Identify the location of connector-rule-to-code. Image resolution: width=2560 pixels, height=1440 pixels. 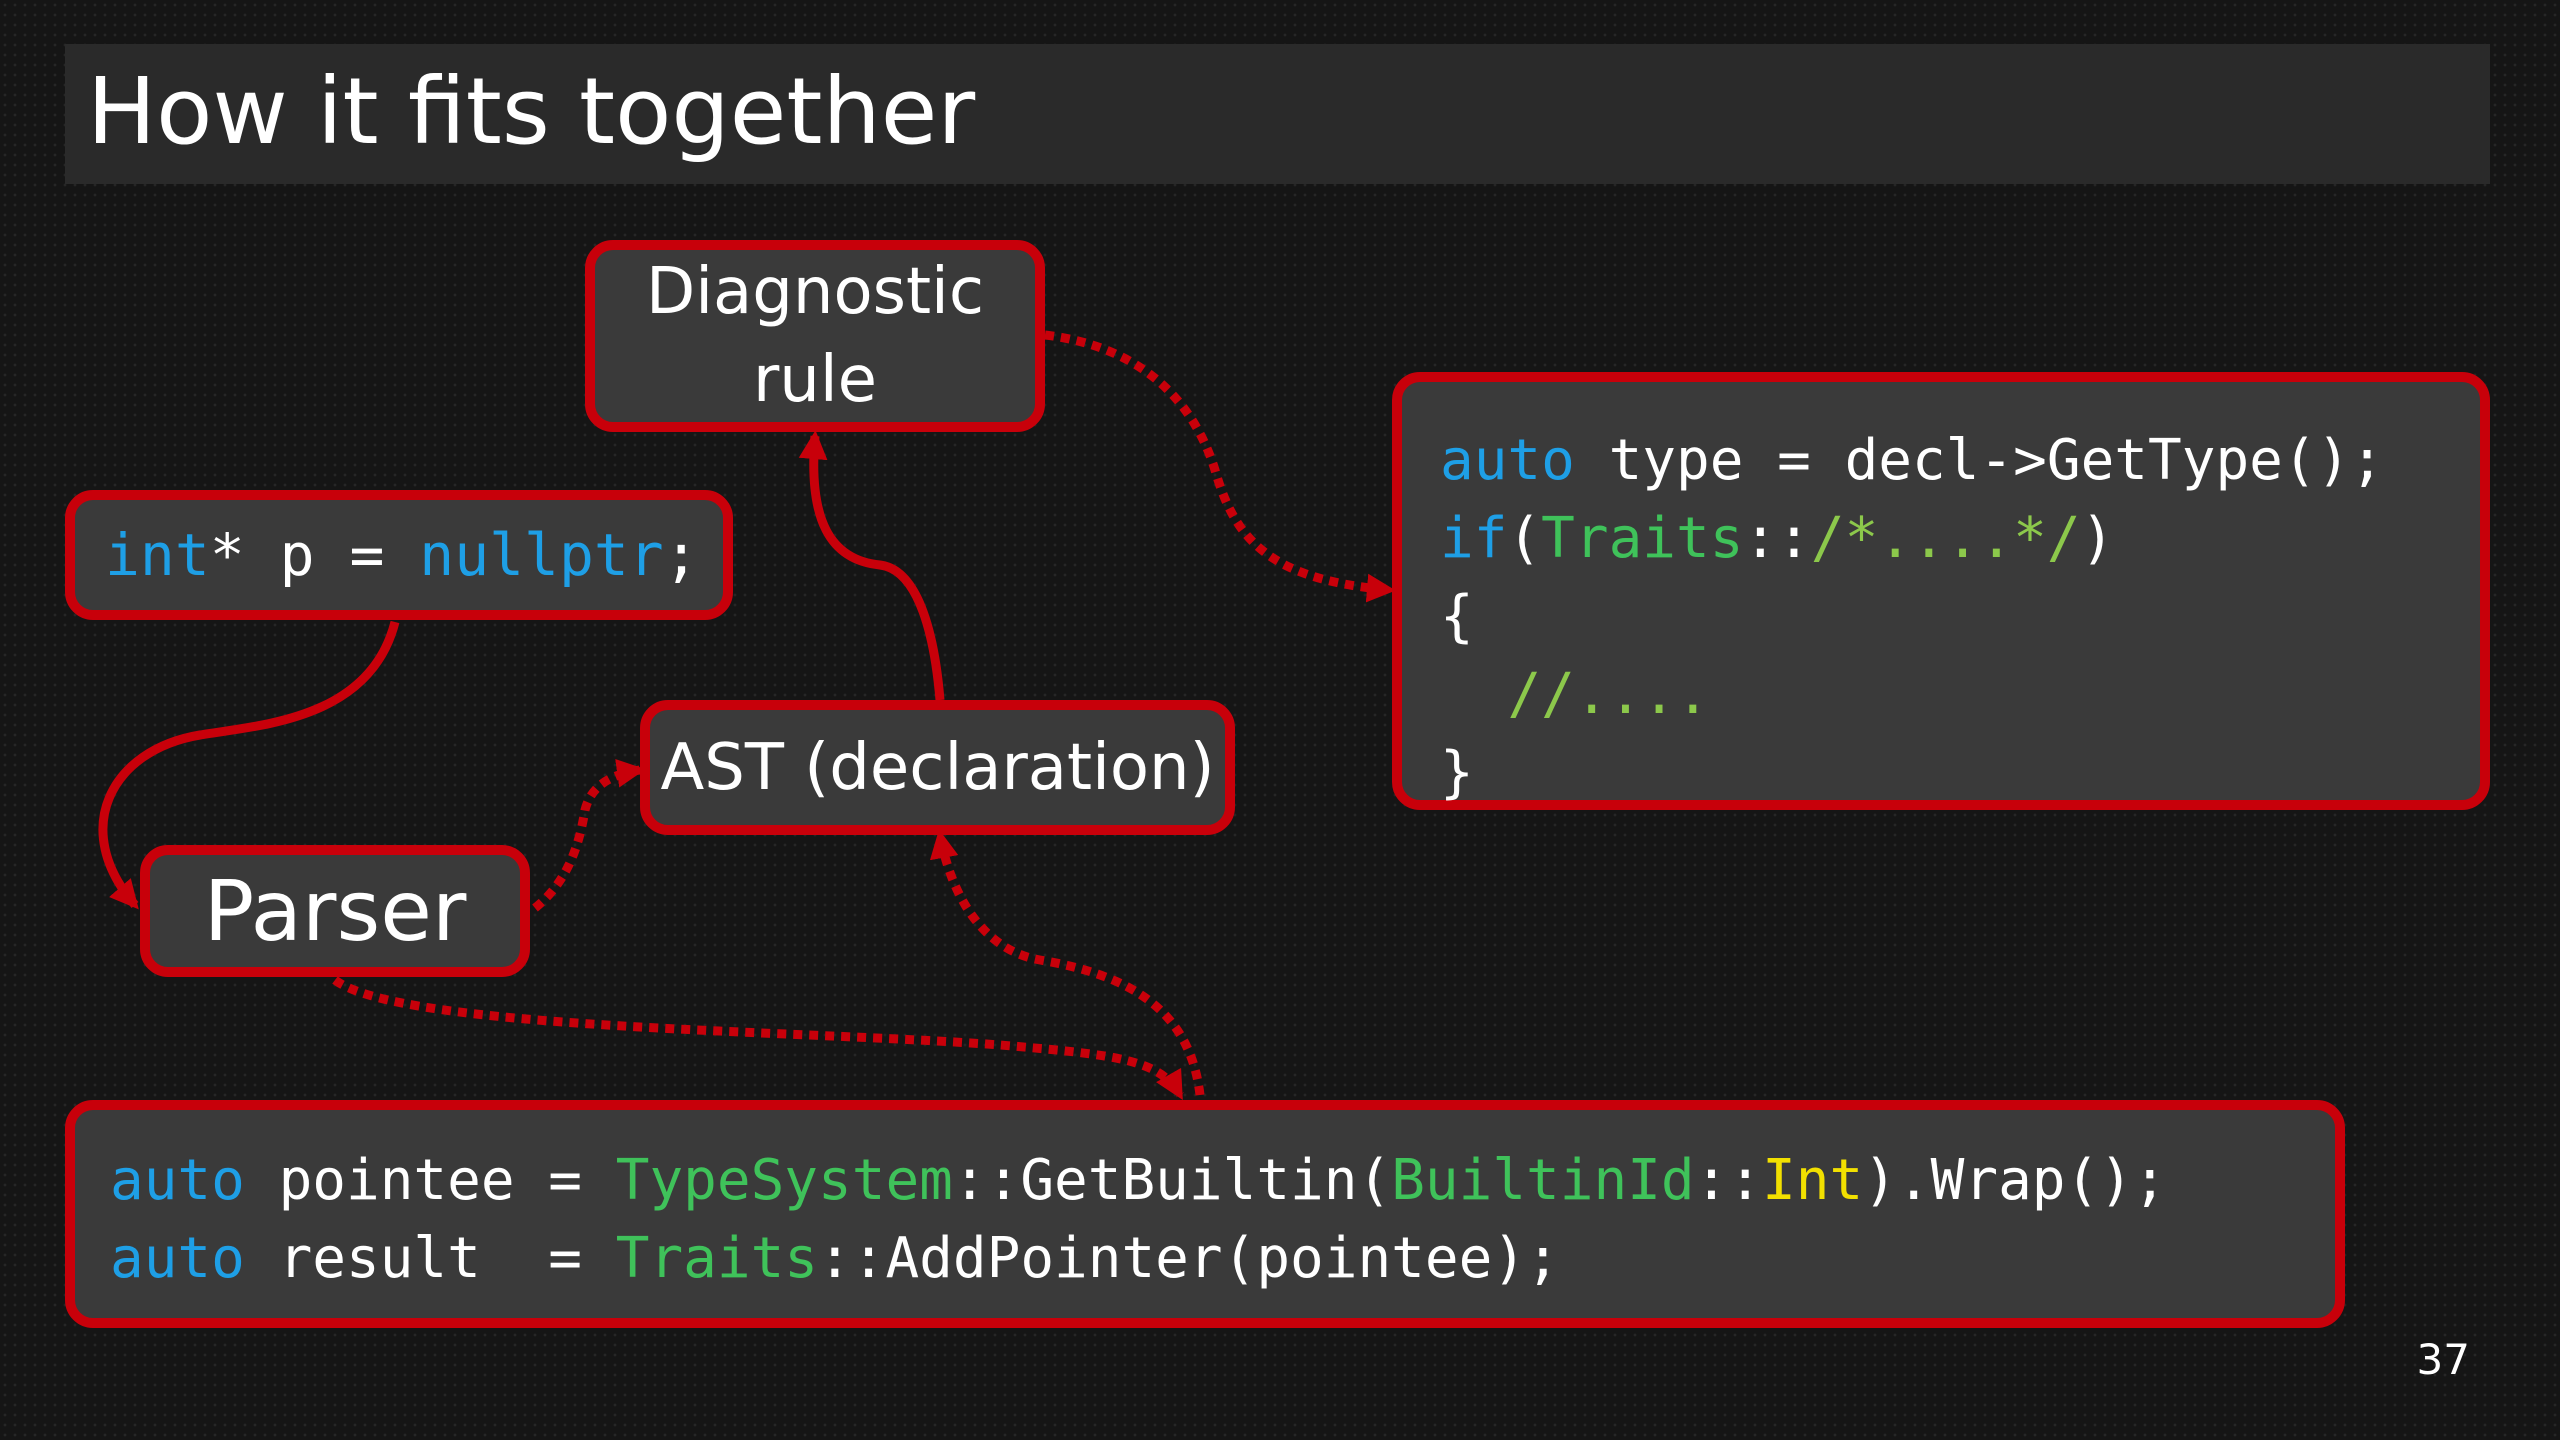
(1220, 466).